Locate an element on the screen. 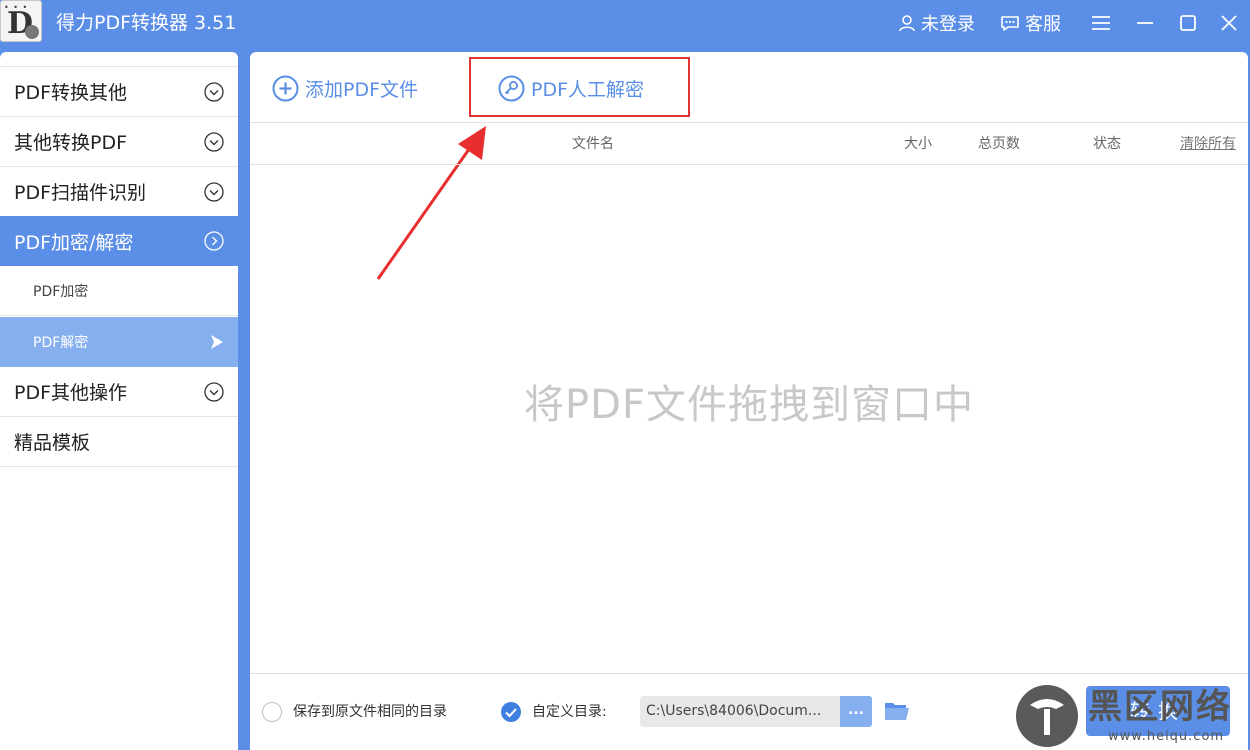  table-header: 文件名 大小 总页数 状态 清除所有 is located at coordinates (749, 143).